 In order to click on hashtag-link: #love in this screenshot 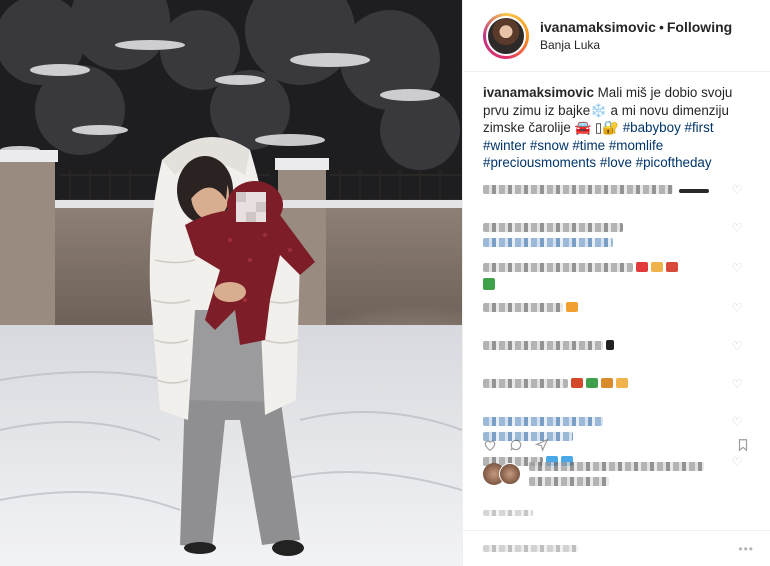, I will do `click(616, 162)`.